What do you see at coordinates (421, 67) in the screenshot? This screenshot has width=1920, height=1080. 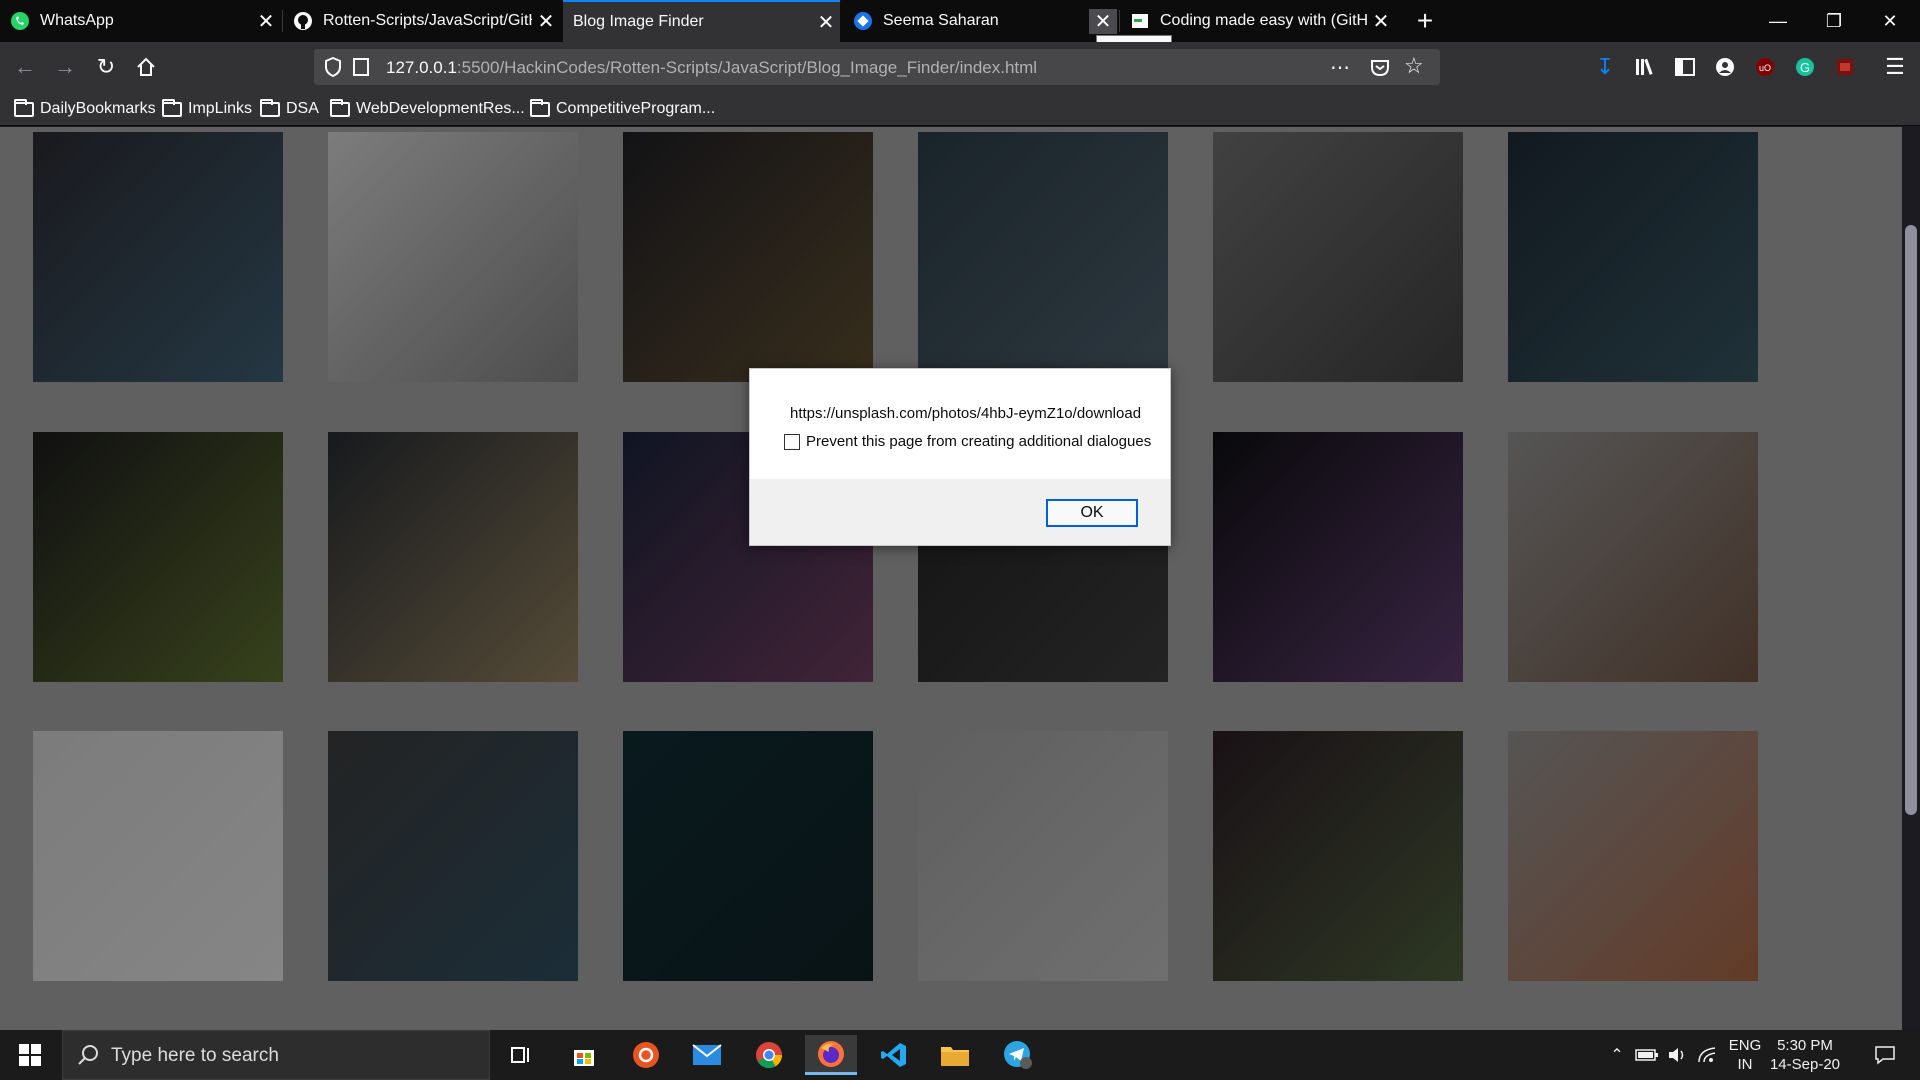 I see `url-host: 127.0.0.1` at bounding box center [421, 67].